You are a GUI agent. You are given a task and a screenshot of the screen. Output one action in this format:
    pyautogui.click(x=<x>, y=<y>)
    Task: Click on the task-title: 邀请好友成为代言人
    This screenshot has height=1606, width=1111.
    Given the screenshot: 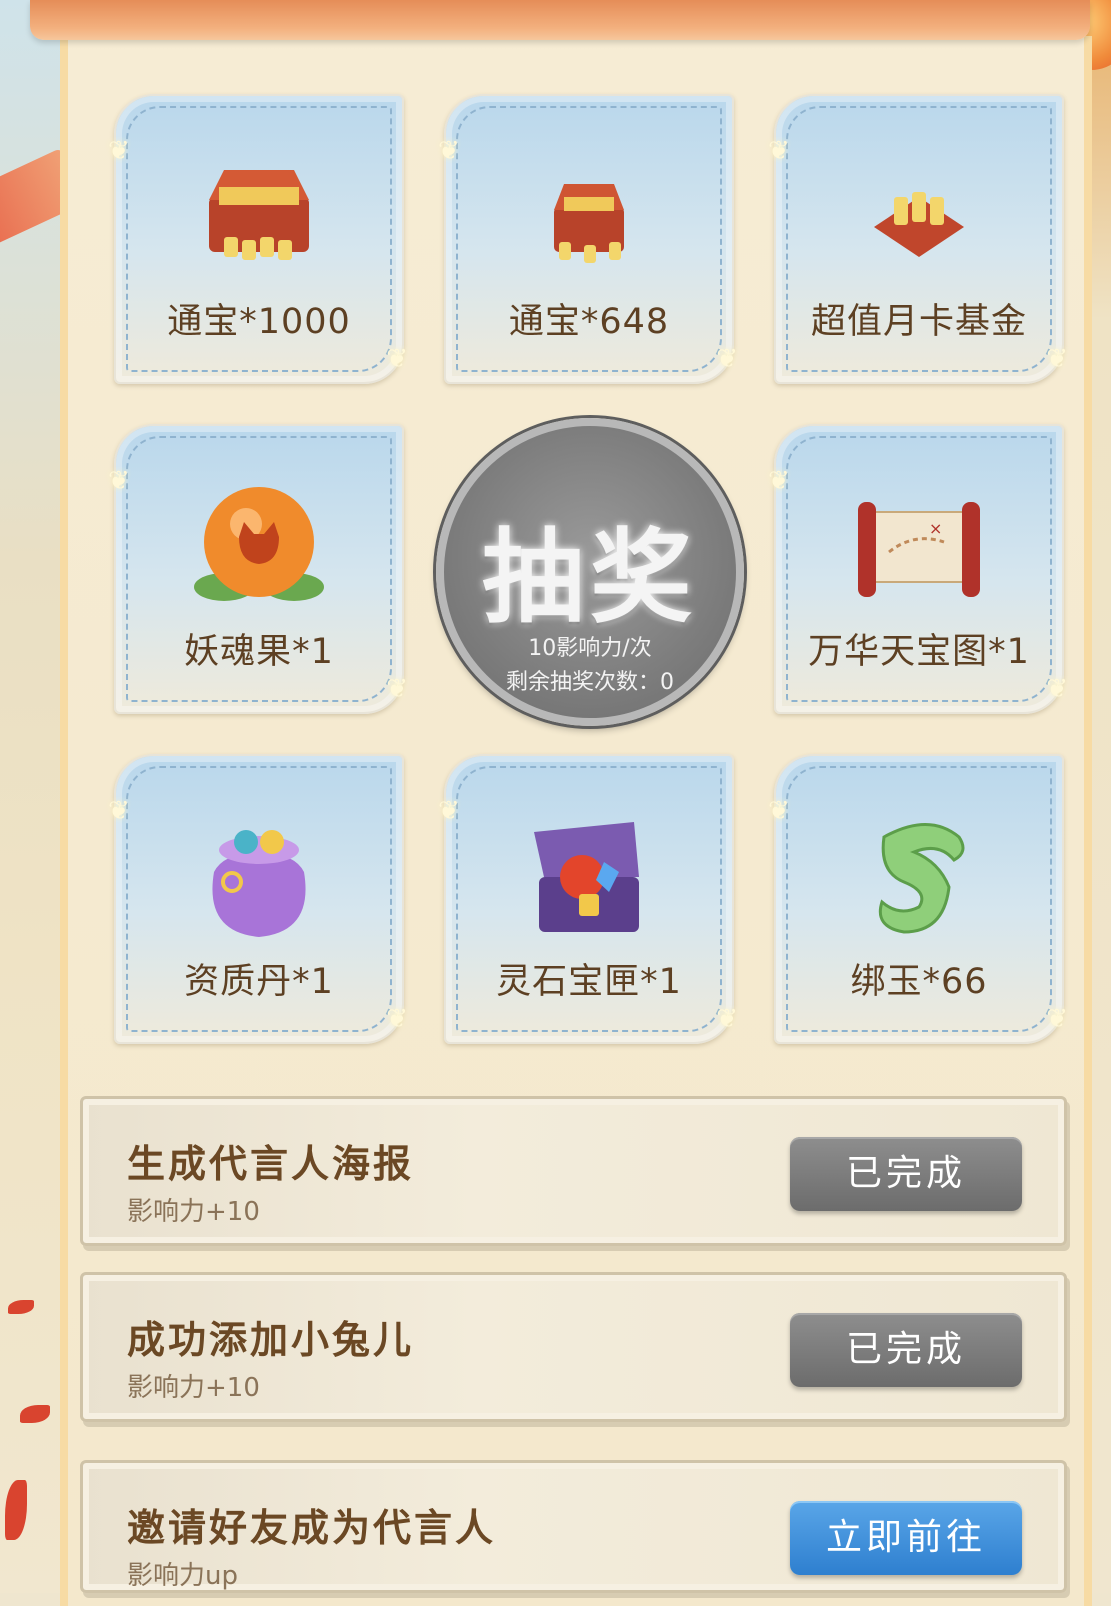 What is the action you would take?
    pyautogui.click(x=312, y=1527)
    